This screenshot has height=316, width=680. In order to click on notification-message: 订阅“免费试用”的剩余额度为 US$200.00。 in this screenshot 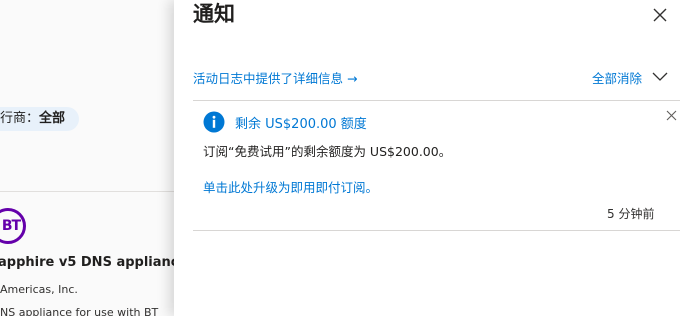, I will do `click(327, 151)`.